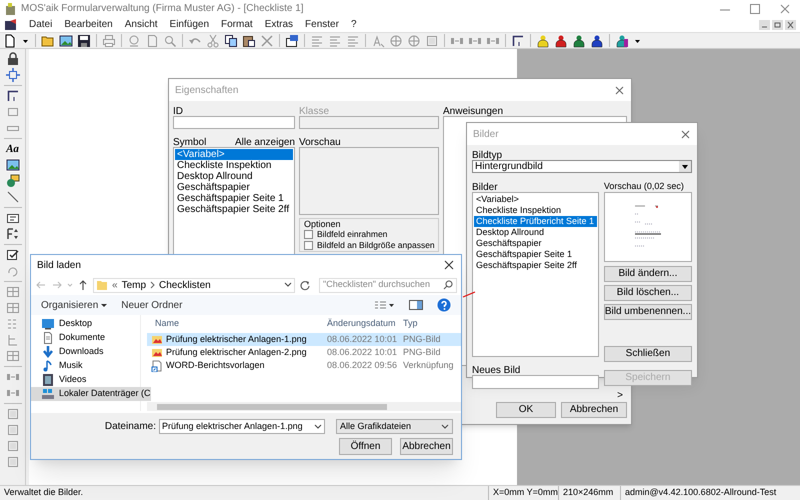 The image size is (800, 500). Describe the element at coordinates (648, 354) in the screenshot. I see `button: Schließen` at that location.